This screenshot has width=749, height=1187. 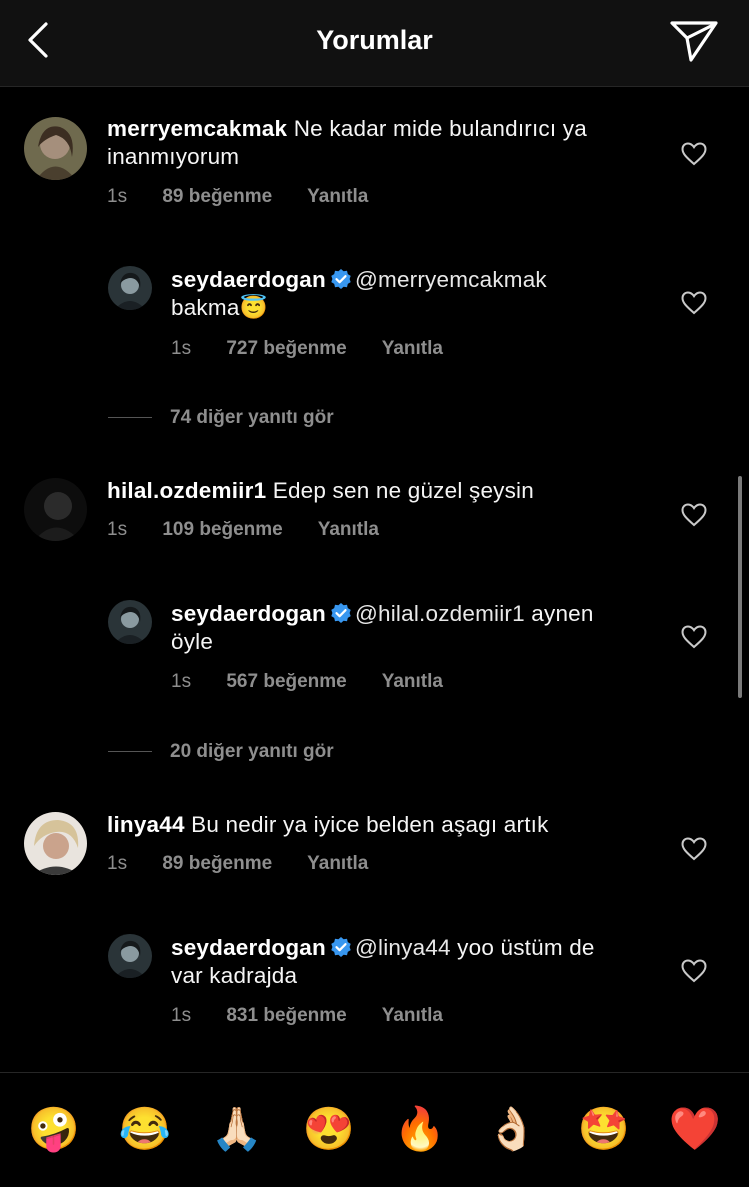 I want to click on likes-count: 727 beğenme, so click(x=286, y=348).